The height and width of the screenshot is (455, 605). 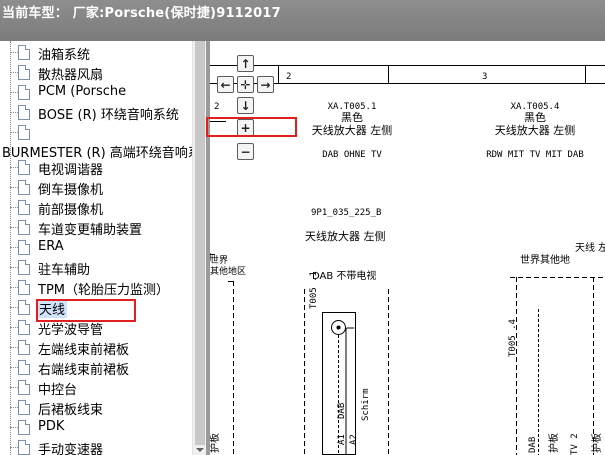 What do you see at coordinates (84, 350) in the screenshot?
I see `tree-item-label: 左端线束前裙板` at bounding box center [84, 350].